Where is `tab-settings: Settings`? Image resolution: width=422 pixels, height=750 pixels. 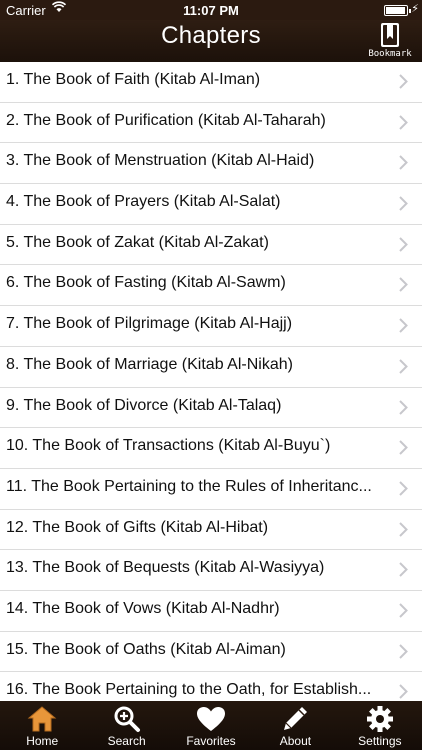 tab-settings: Settings is located at coordinates (380, 725).